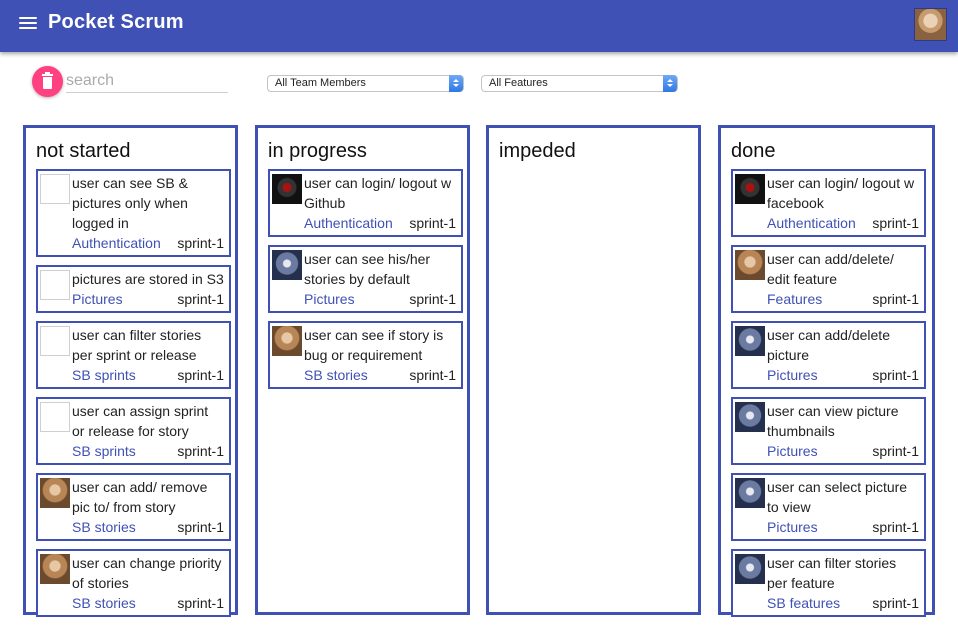 The image size is (958, 625). Describe the element at coordinates (833, 421) in the screenshot. I see `story-text: user can view picture thumbnails` at that location.